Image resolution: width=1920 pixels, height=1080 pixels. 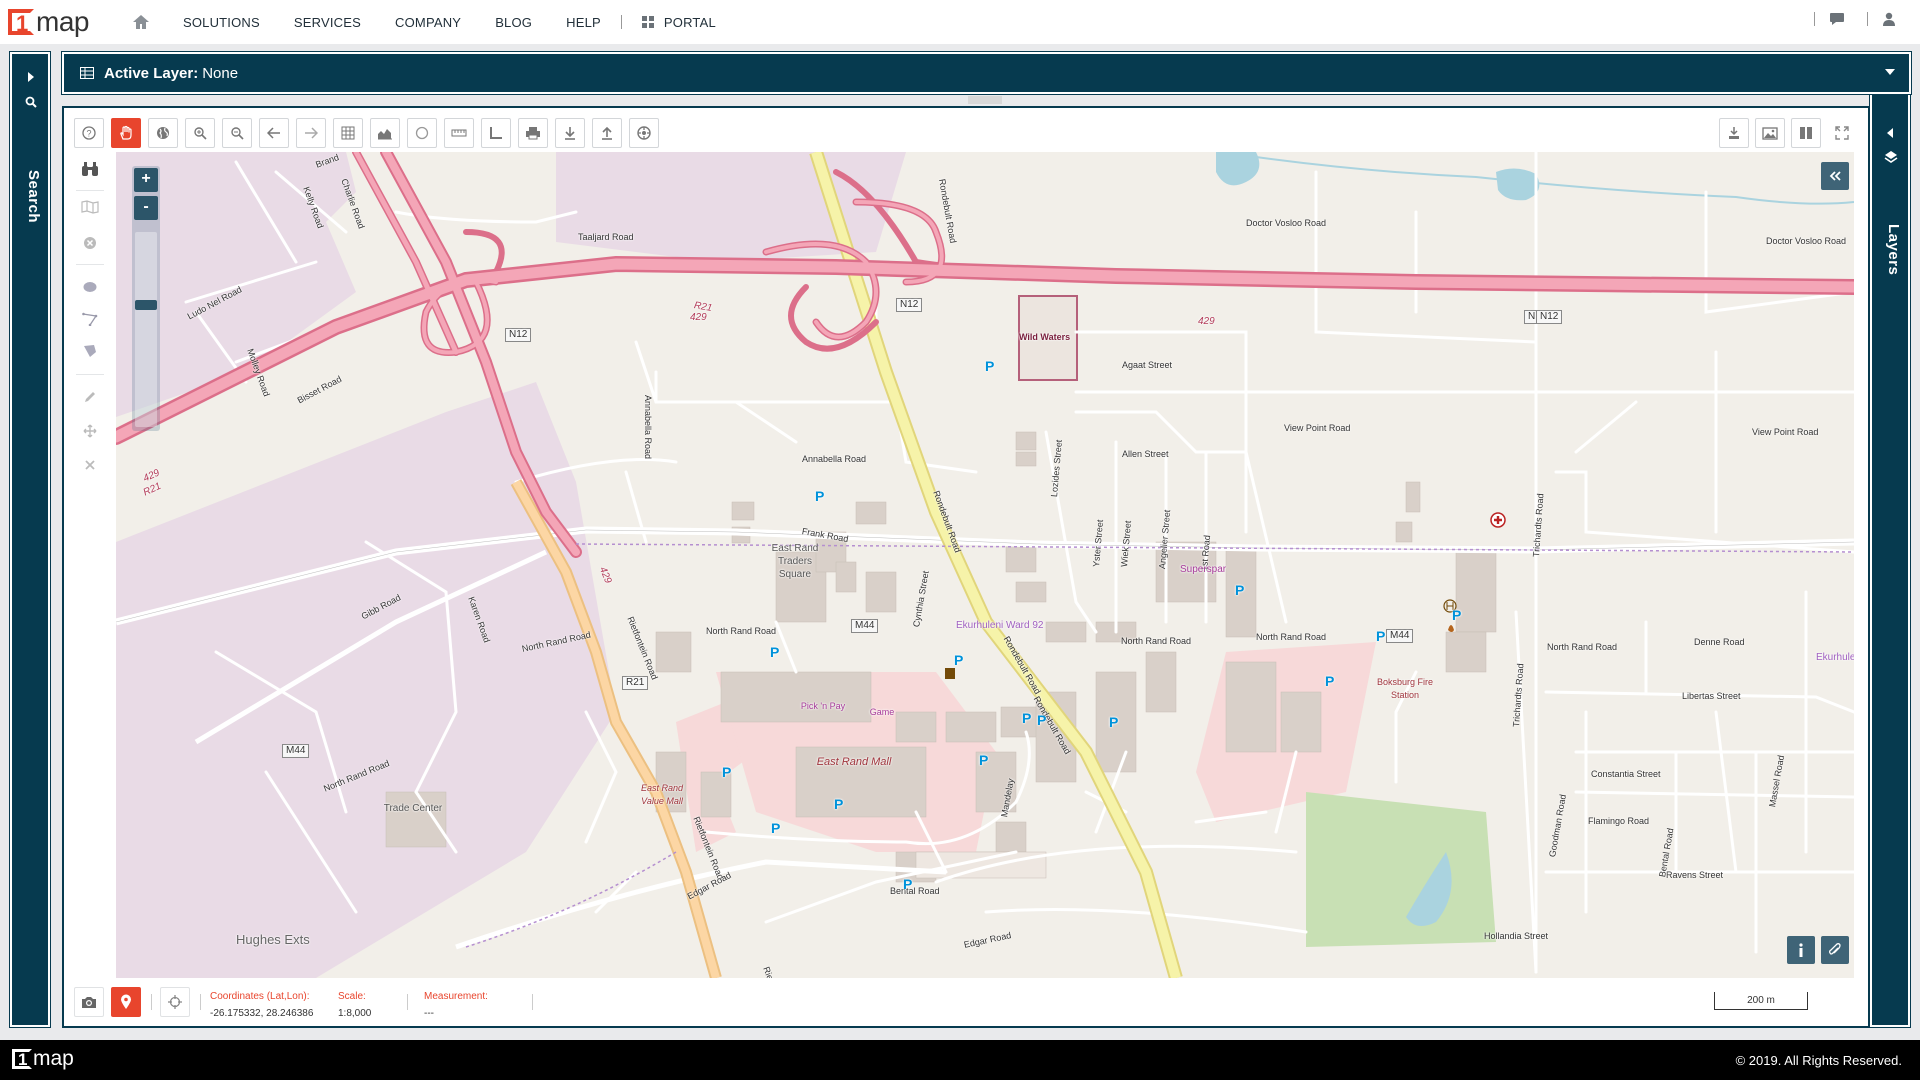 I want to click on nav-help: HELP, so click(x=583, y=22).